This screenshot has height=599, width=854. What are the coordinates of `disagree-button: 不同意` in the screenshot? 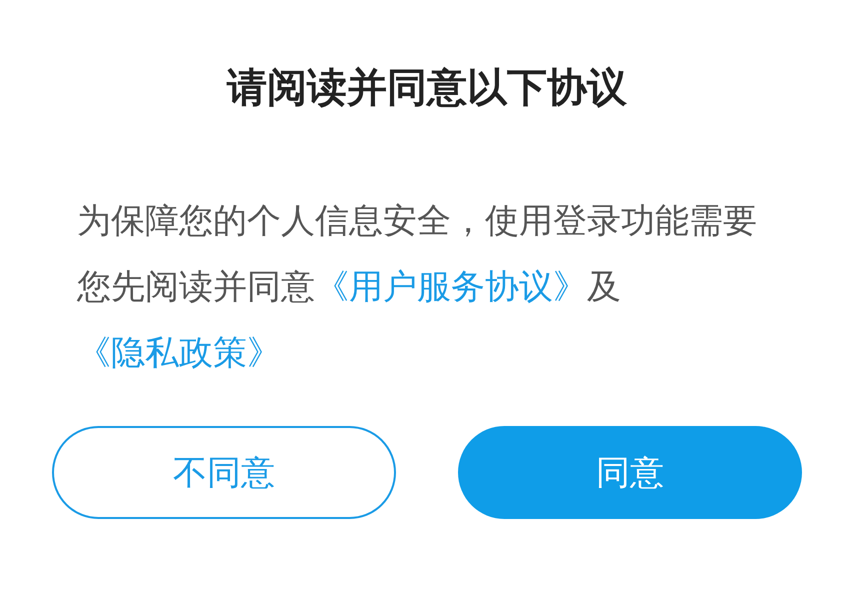 It's located at (224, 472).